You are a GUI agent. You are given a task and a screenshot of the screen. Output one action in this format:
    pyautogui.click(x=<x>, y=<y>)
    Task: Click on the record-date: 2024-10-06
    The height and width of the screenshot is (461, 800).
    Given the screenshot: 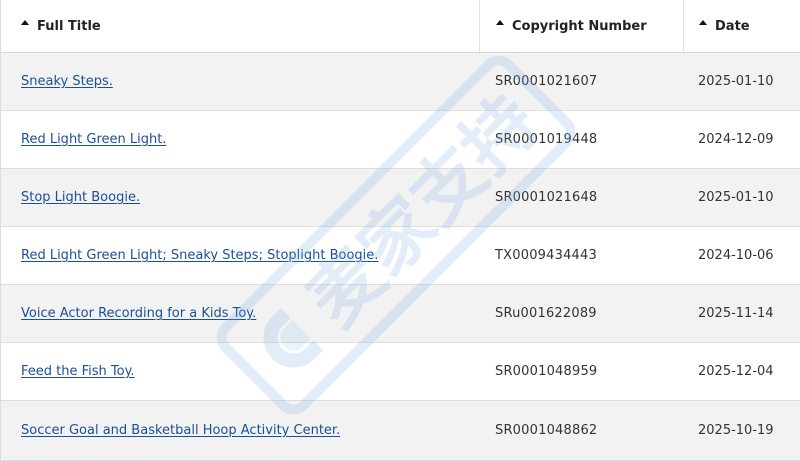 What is the action you would take?
    pyautogui.click(x=736, y=255)
    